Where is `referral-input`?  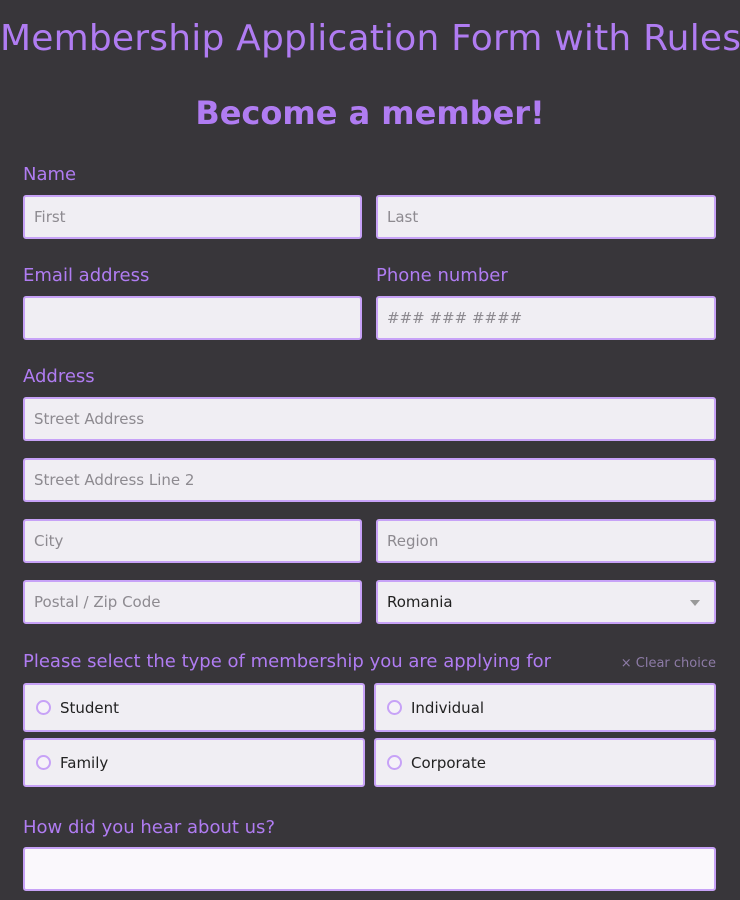 referral-input is located at coordinates (369, 869).